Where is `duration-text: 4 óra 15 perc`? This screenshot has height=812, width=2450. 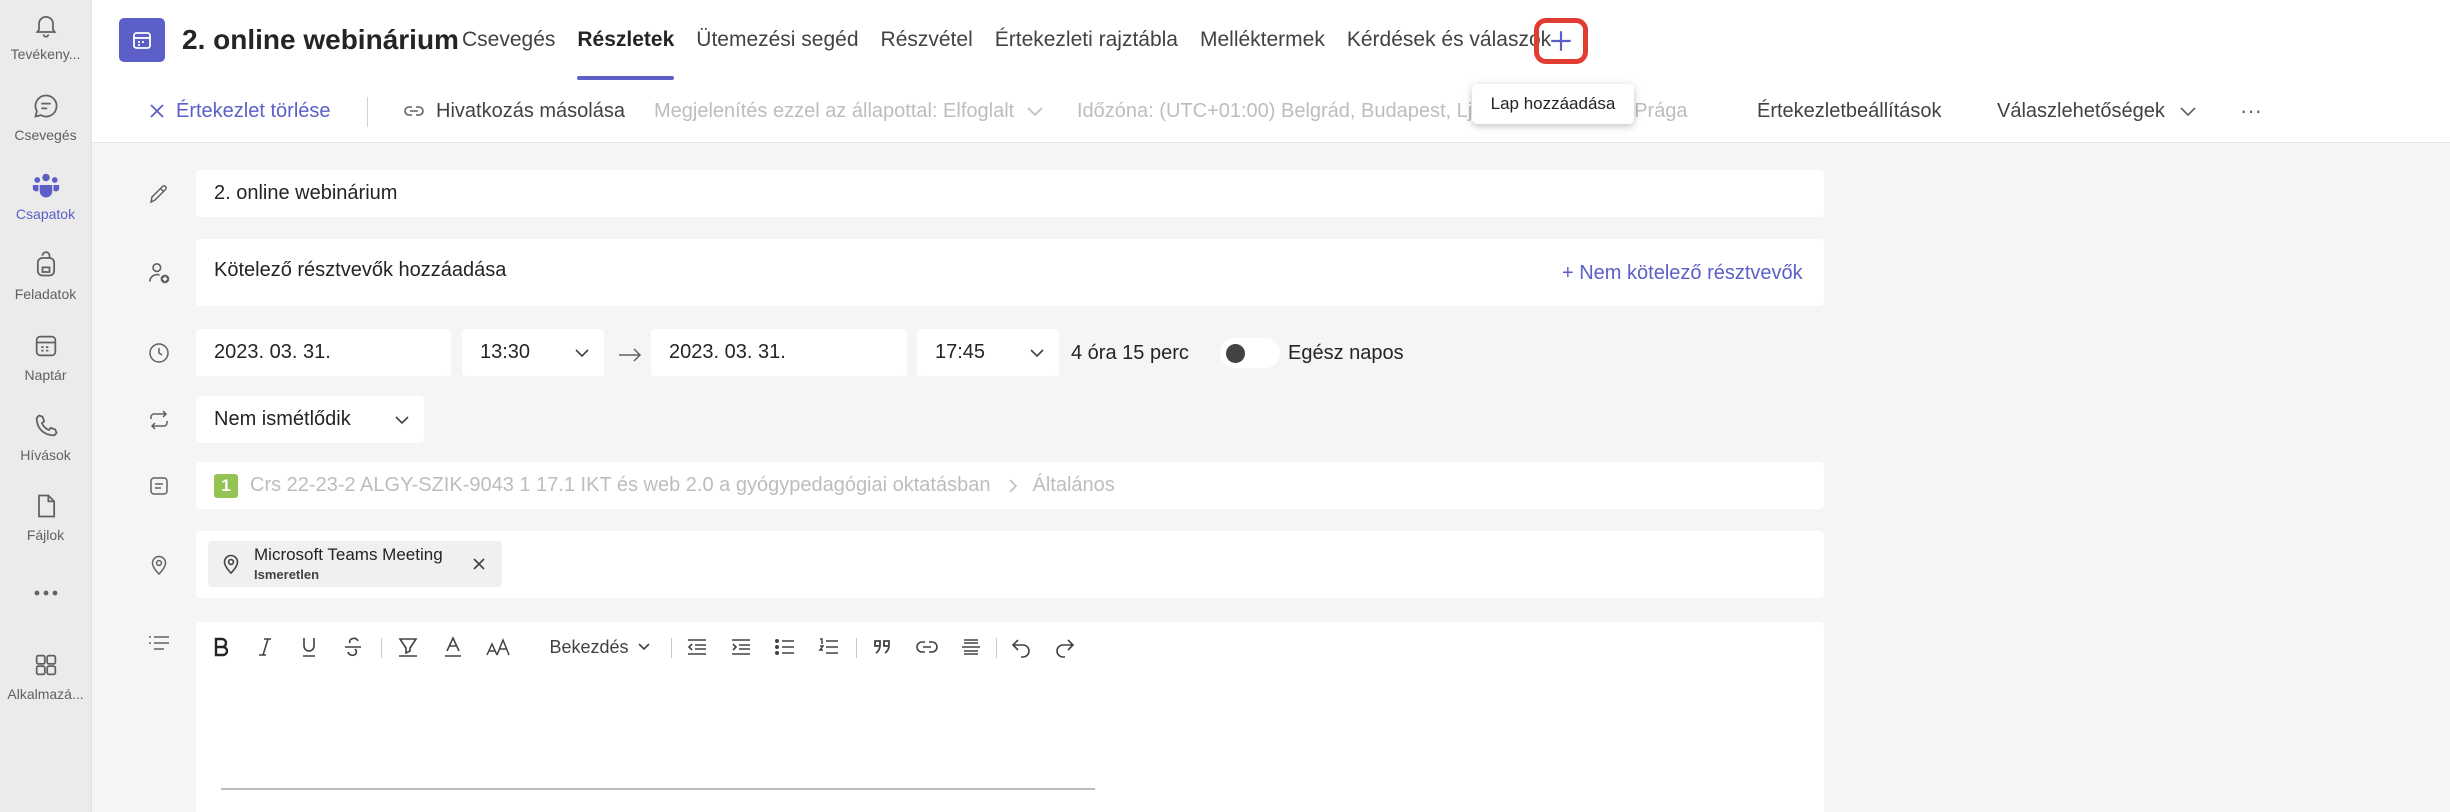
duration-text: 4 óra 15 perc is located at coordinates (1130, 353).